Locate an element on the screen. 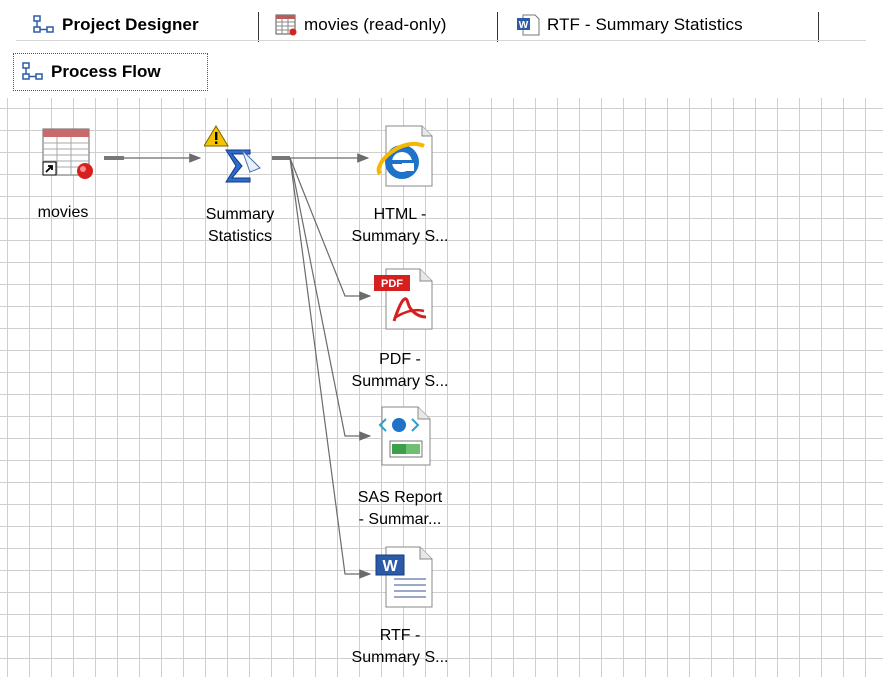  summary-statistics-warning-icon is located at coordinates (232, 154).